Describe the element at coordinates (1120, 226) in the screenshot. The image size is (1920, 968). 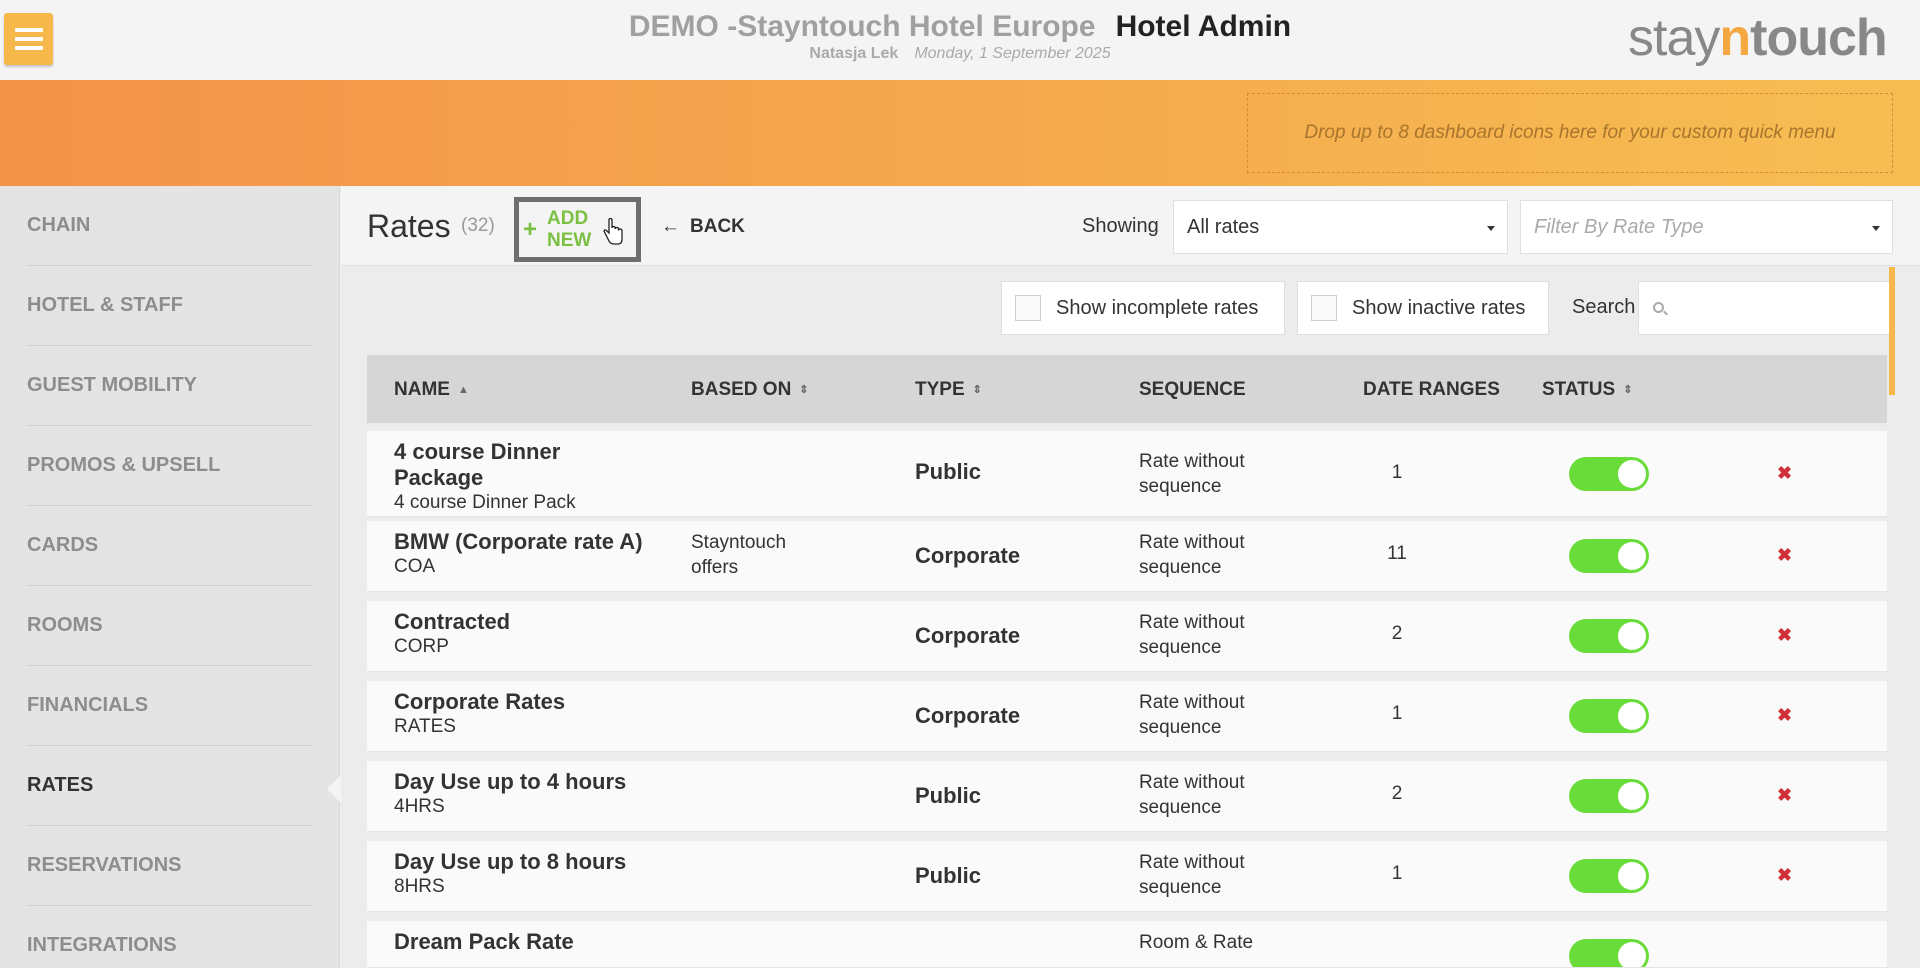
I see `showing-label: Showing` at that location.